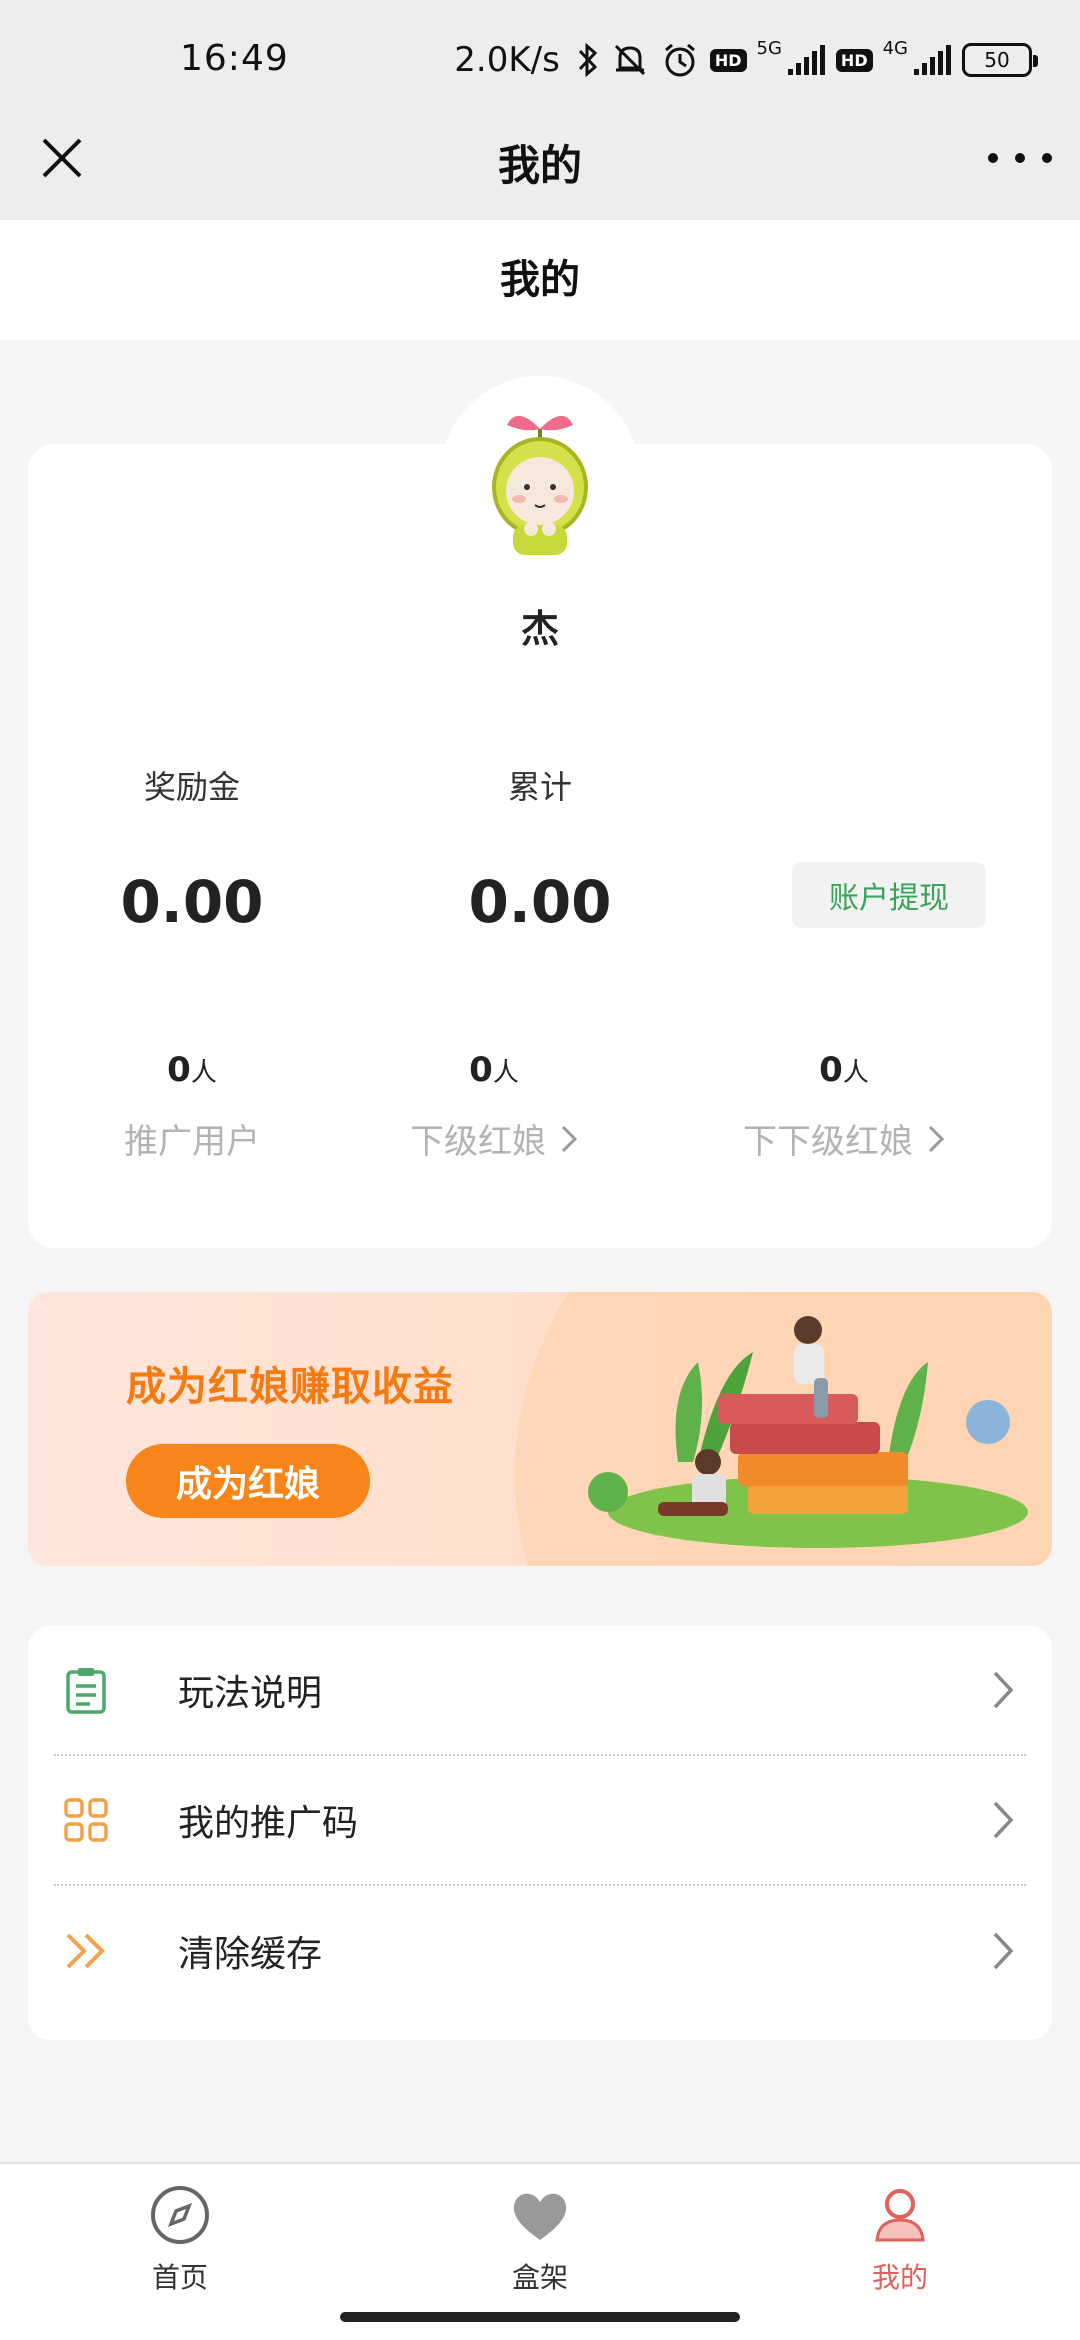 Image resolution: width=1080 pixels, height=2340 pixels. What do you see at coordinates (268, 1823) in the screenshot?
I see `menu-item-label: 我的推广码` at bounding box center [268, 1823].